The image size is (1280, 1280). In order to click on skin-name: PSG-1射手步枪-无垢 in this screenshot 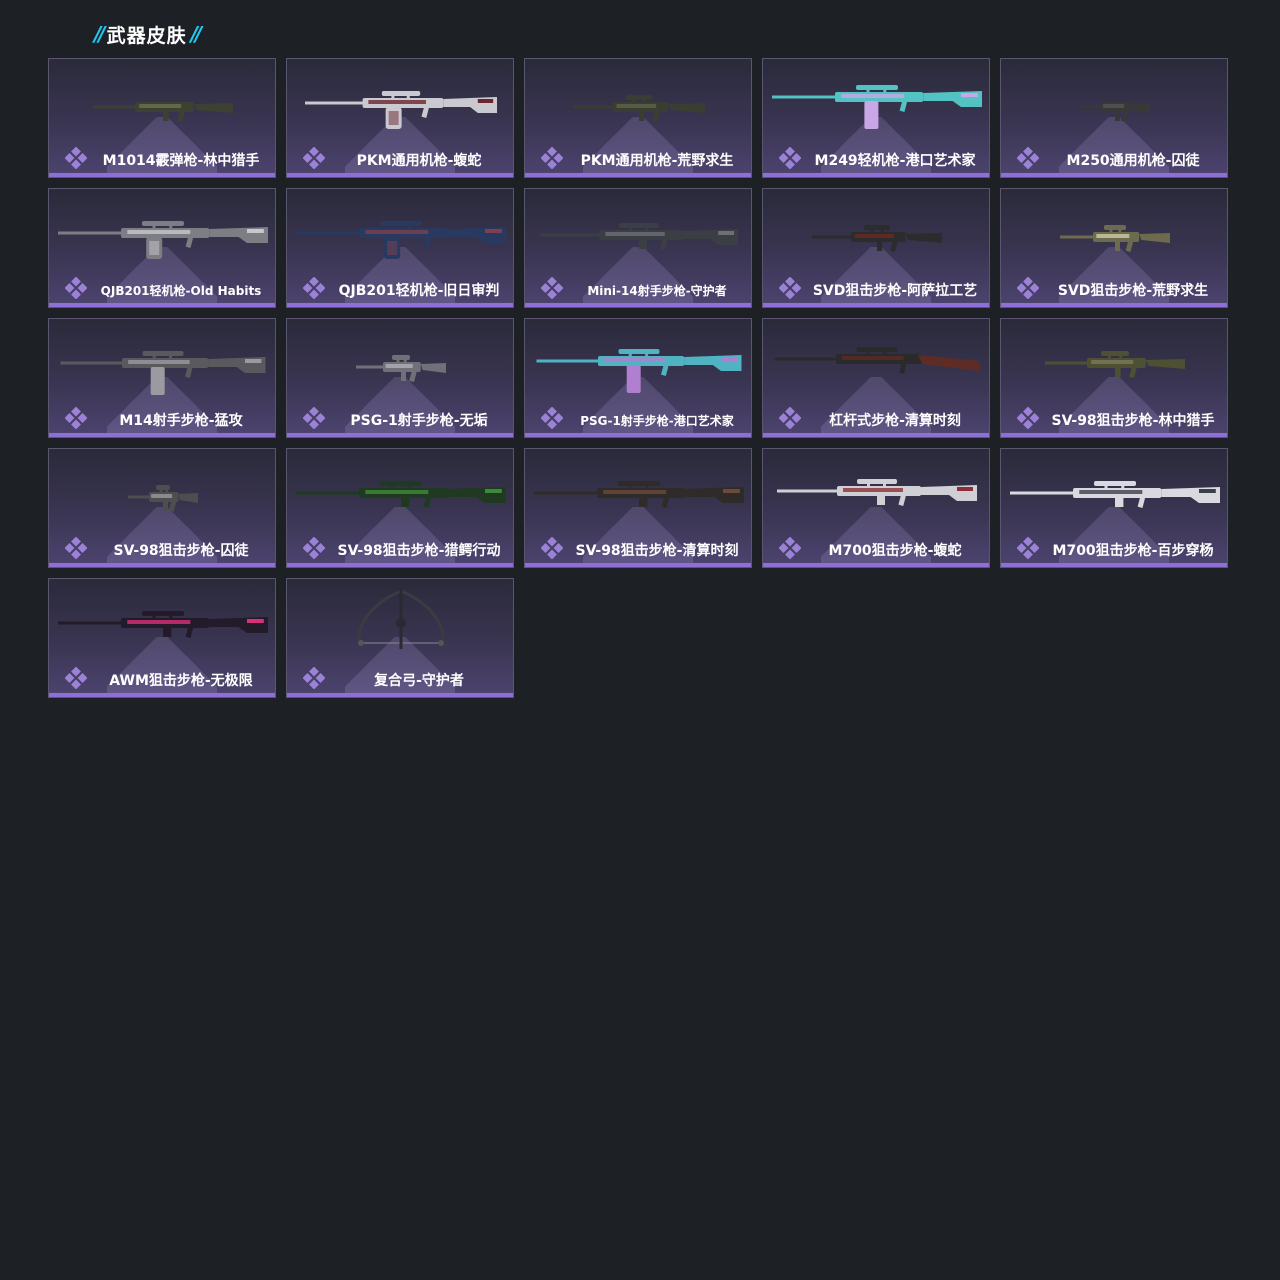, I will do `click(419, 421)`.